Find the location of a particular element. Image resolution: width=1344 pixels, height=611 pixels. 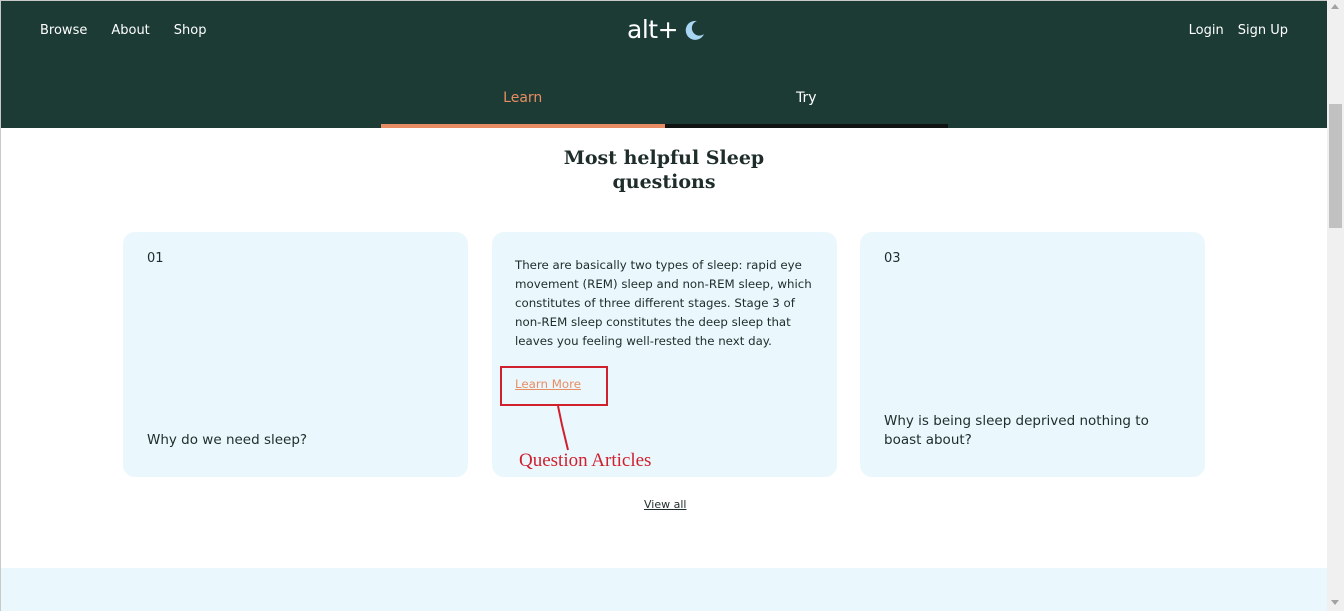

signup-link: Sign Up is located at coordinates (1263, 30).